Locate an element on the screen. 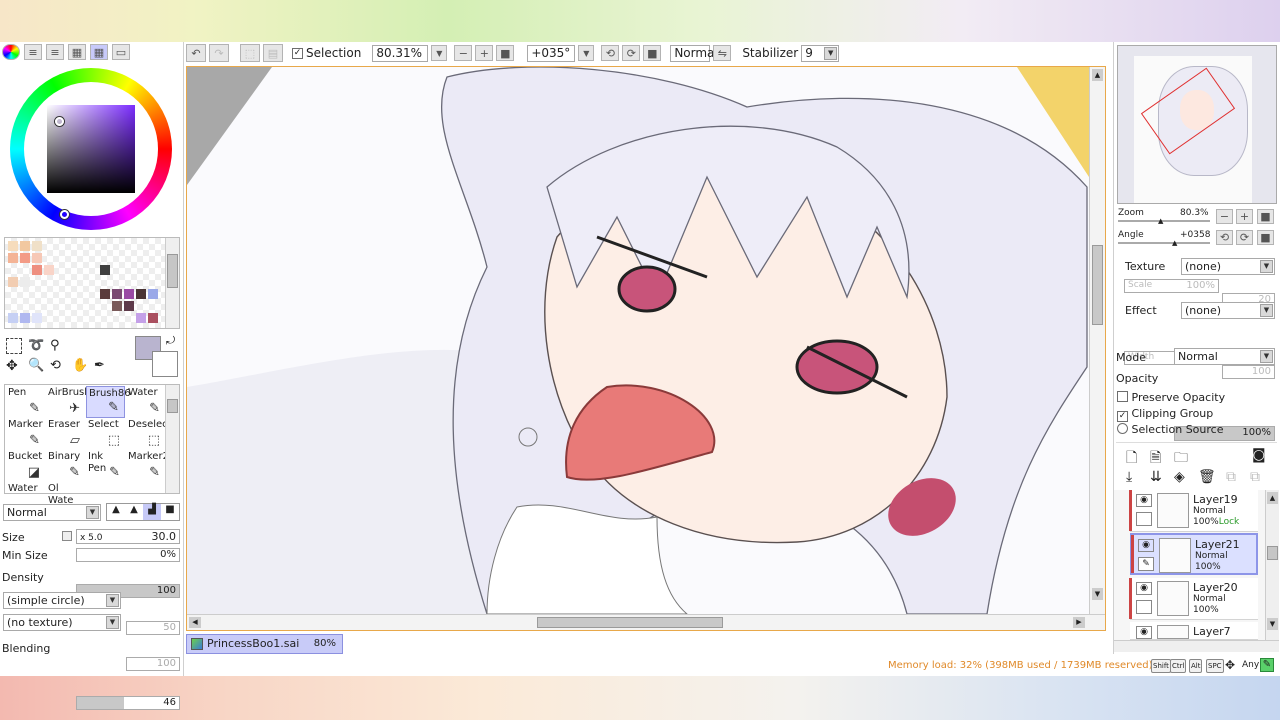 The width and height of the screenshot is (1280, 720). color-swatch-palette is located at coordinates (92, 283).